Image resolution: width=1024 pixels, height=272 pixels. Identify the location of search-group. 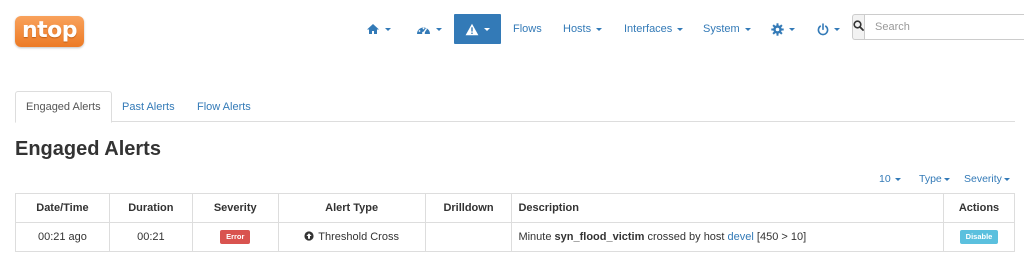
(938, 27).